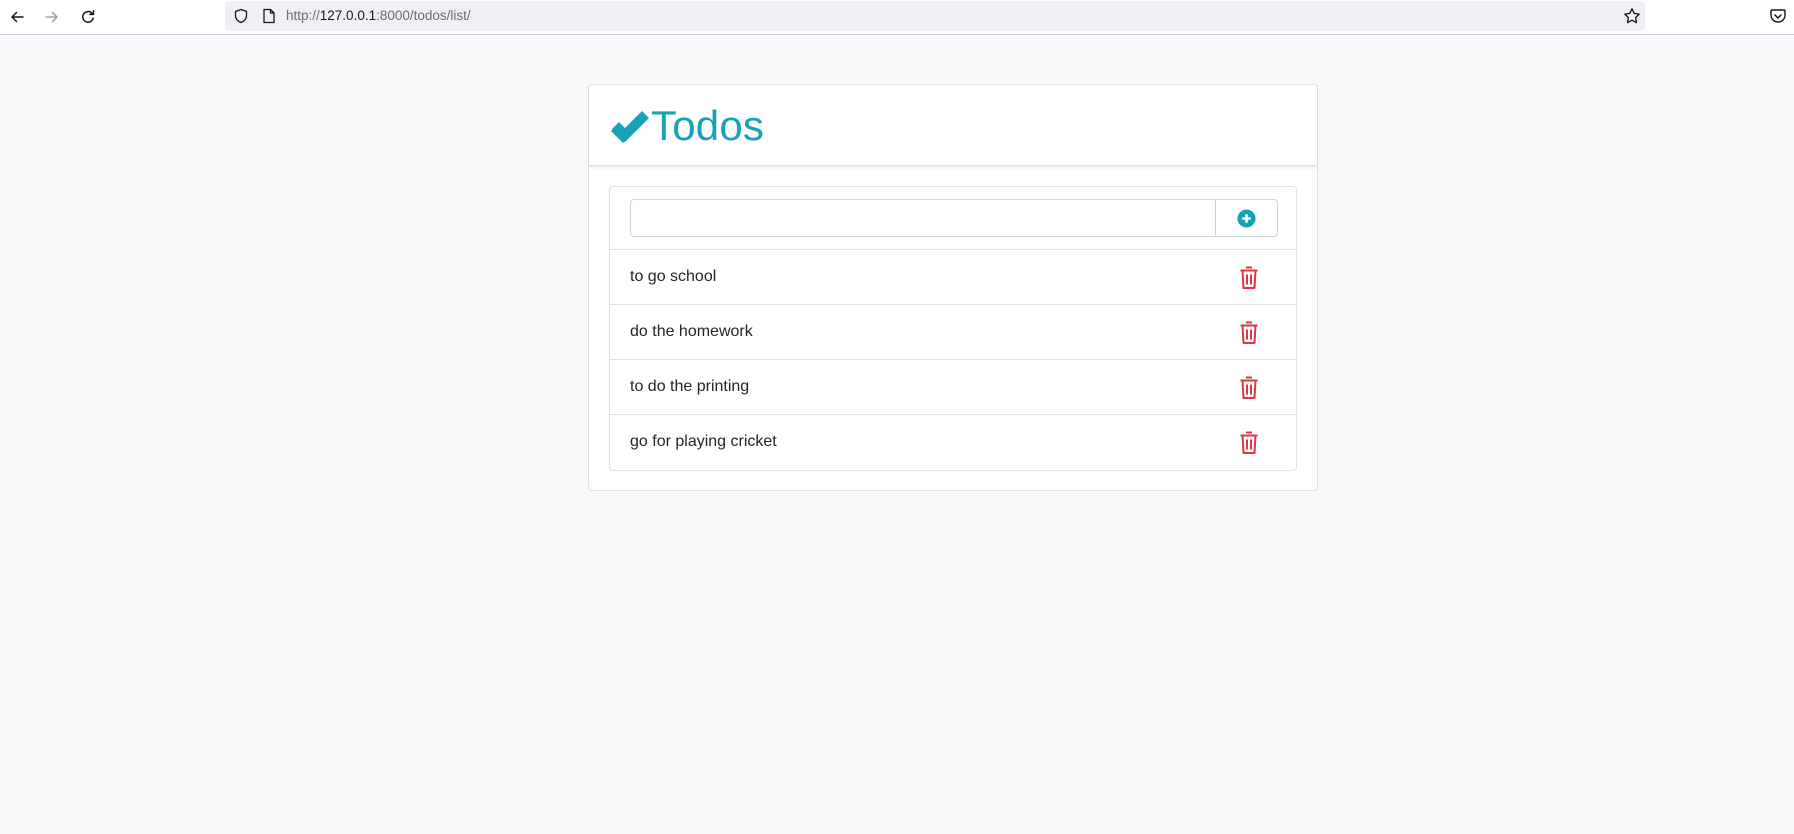 This screenshot has height=834, width=1794. Describe the element at coordinates (953, 125) in the screenshot. I see `card-header: Todos` at that location.